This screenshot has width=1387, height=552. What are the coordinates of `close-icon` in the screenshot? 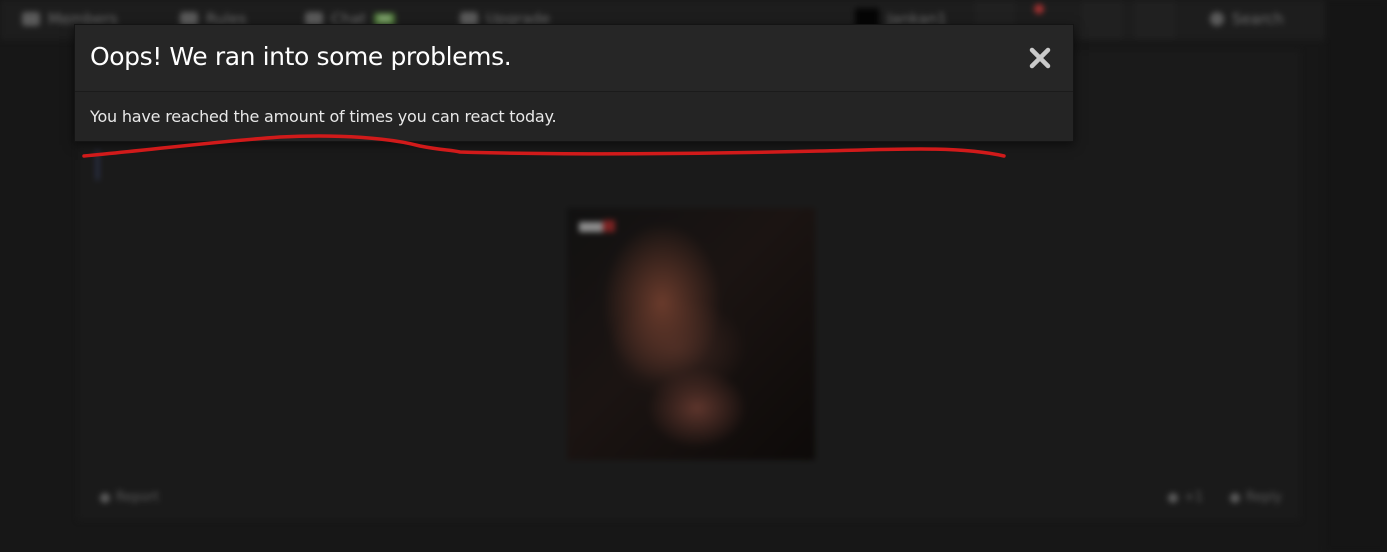 It's located at (1040, 58).